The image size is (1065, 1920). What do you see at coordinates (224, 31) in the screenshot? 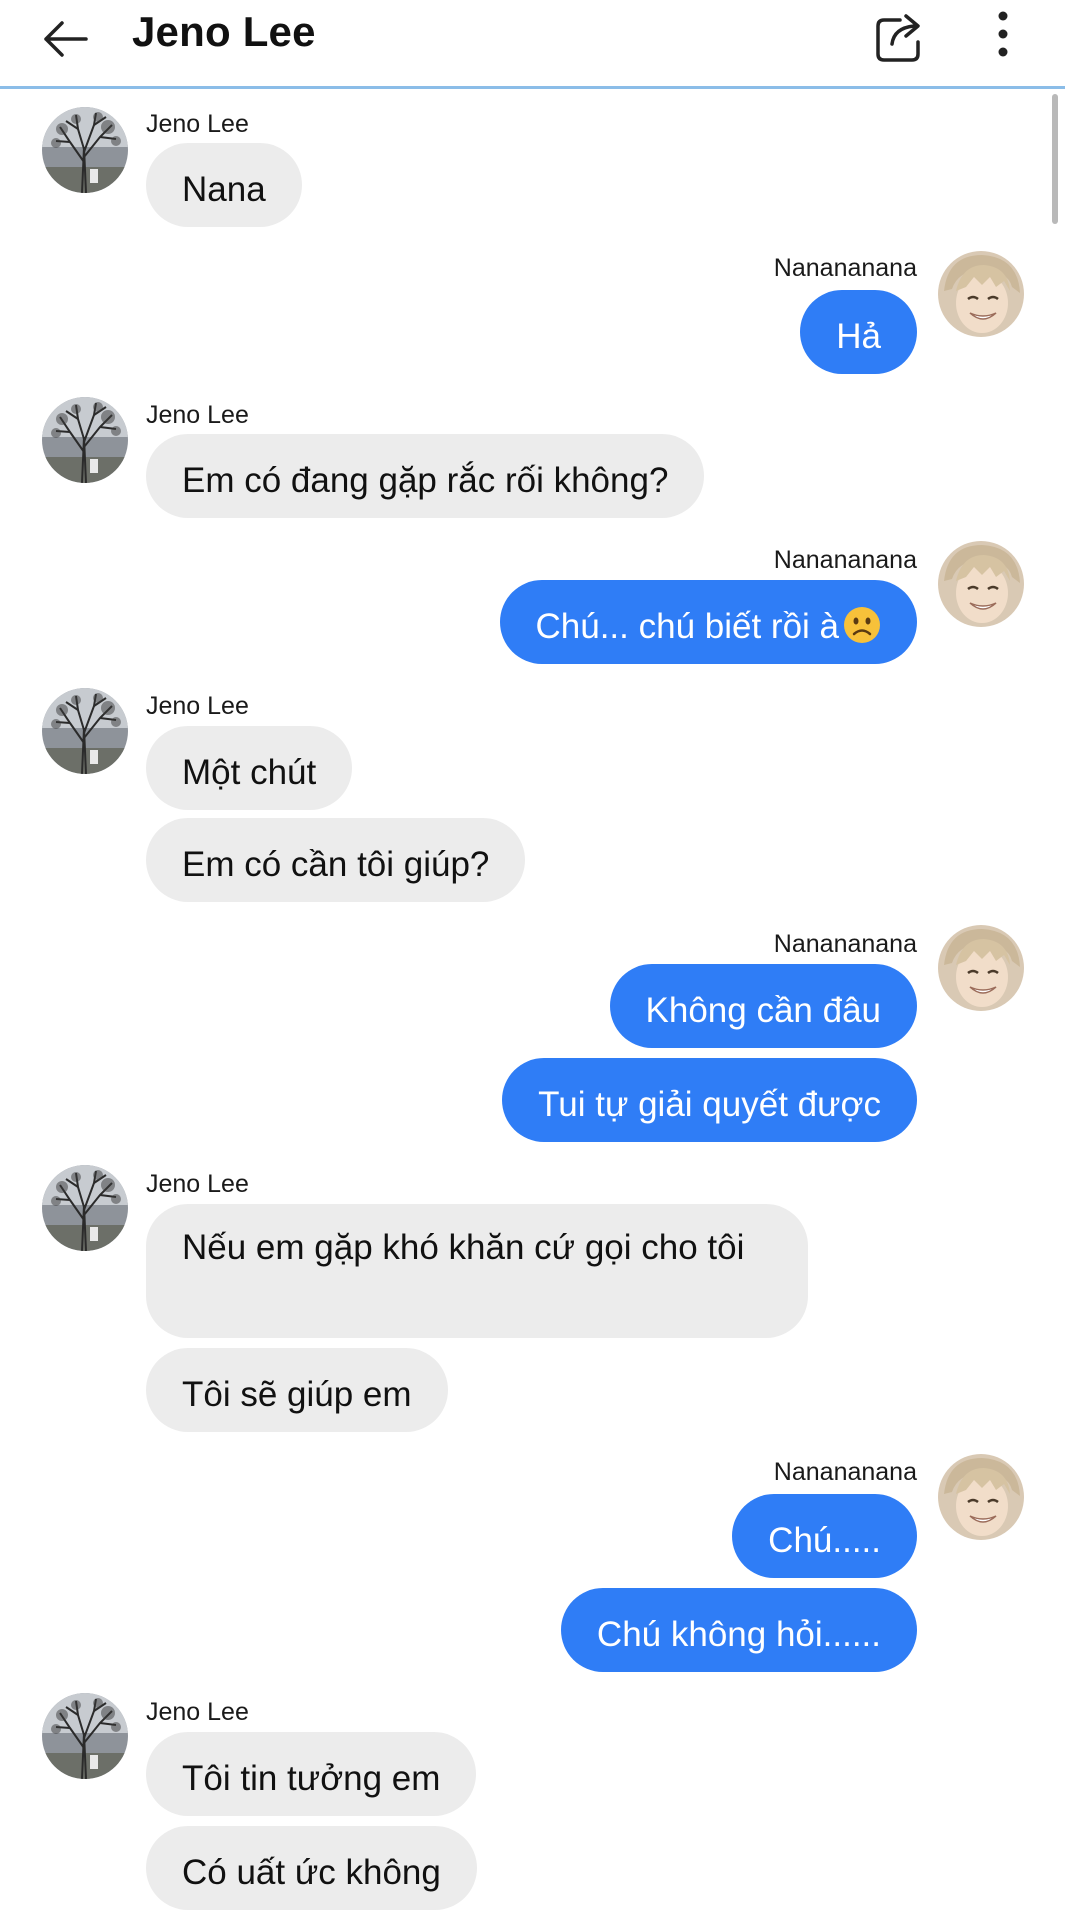
I see `chat-title: Jeno Lee` at bounding box center [224, 31].